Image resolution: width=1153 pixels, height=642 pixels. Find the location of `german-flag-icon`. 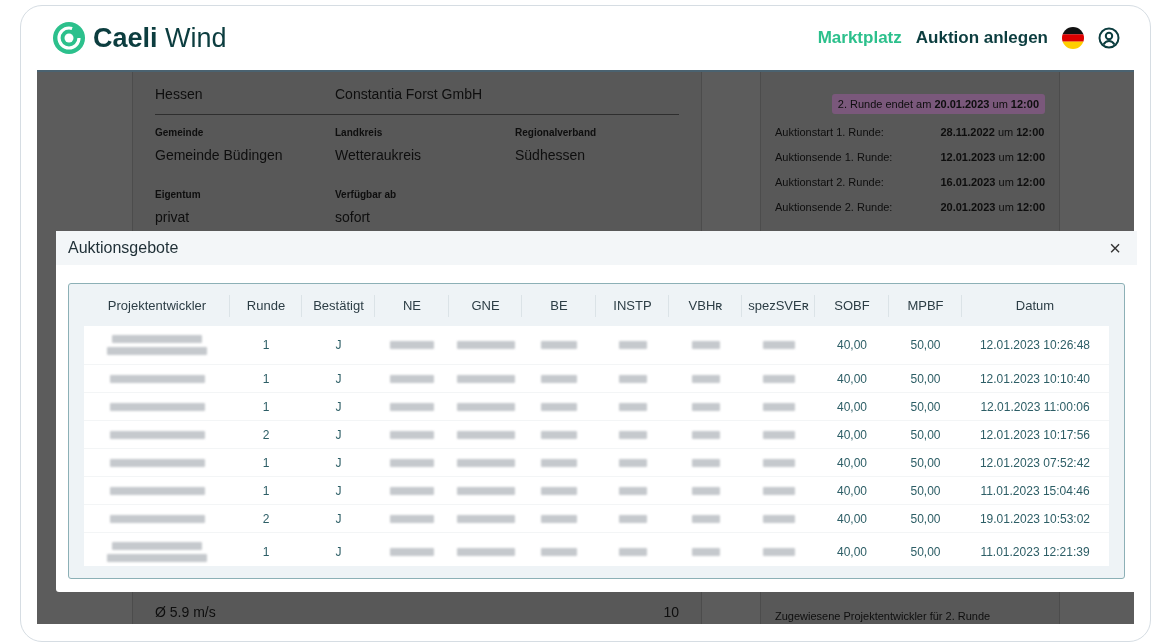

german-flag-icon is located at coordinates (1073, 38).